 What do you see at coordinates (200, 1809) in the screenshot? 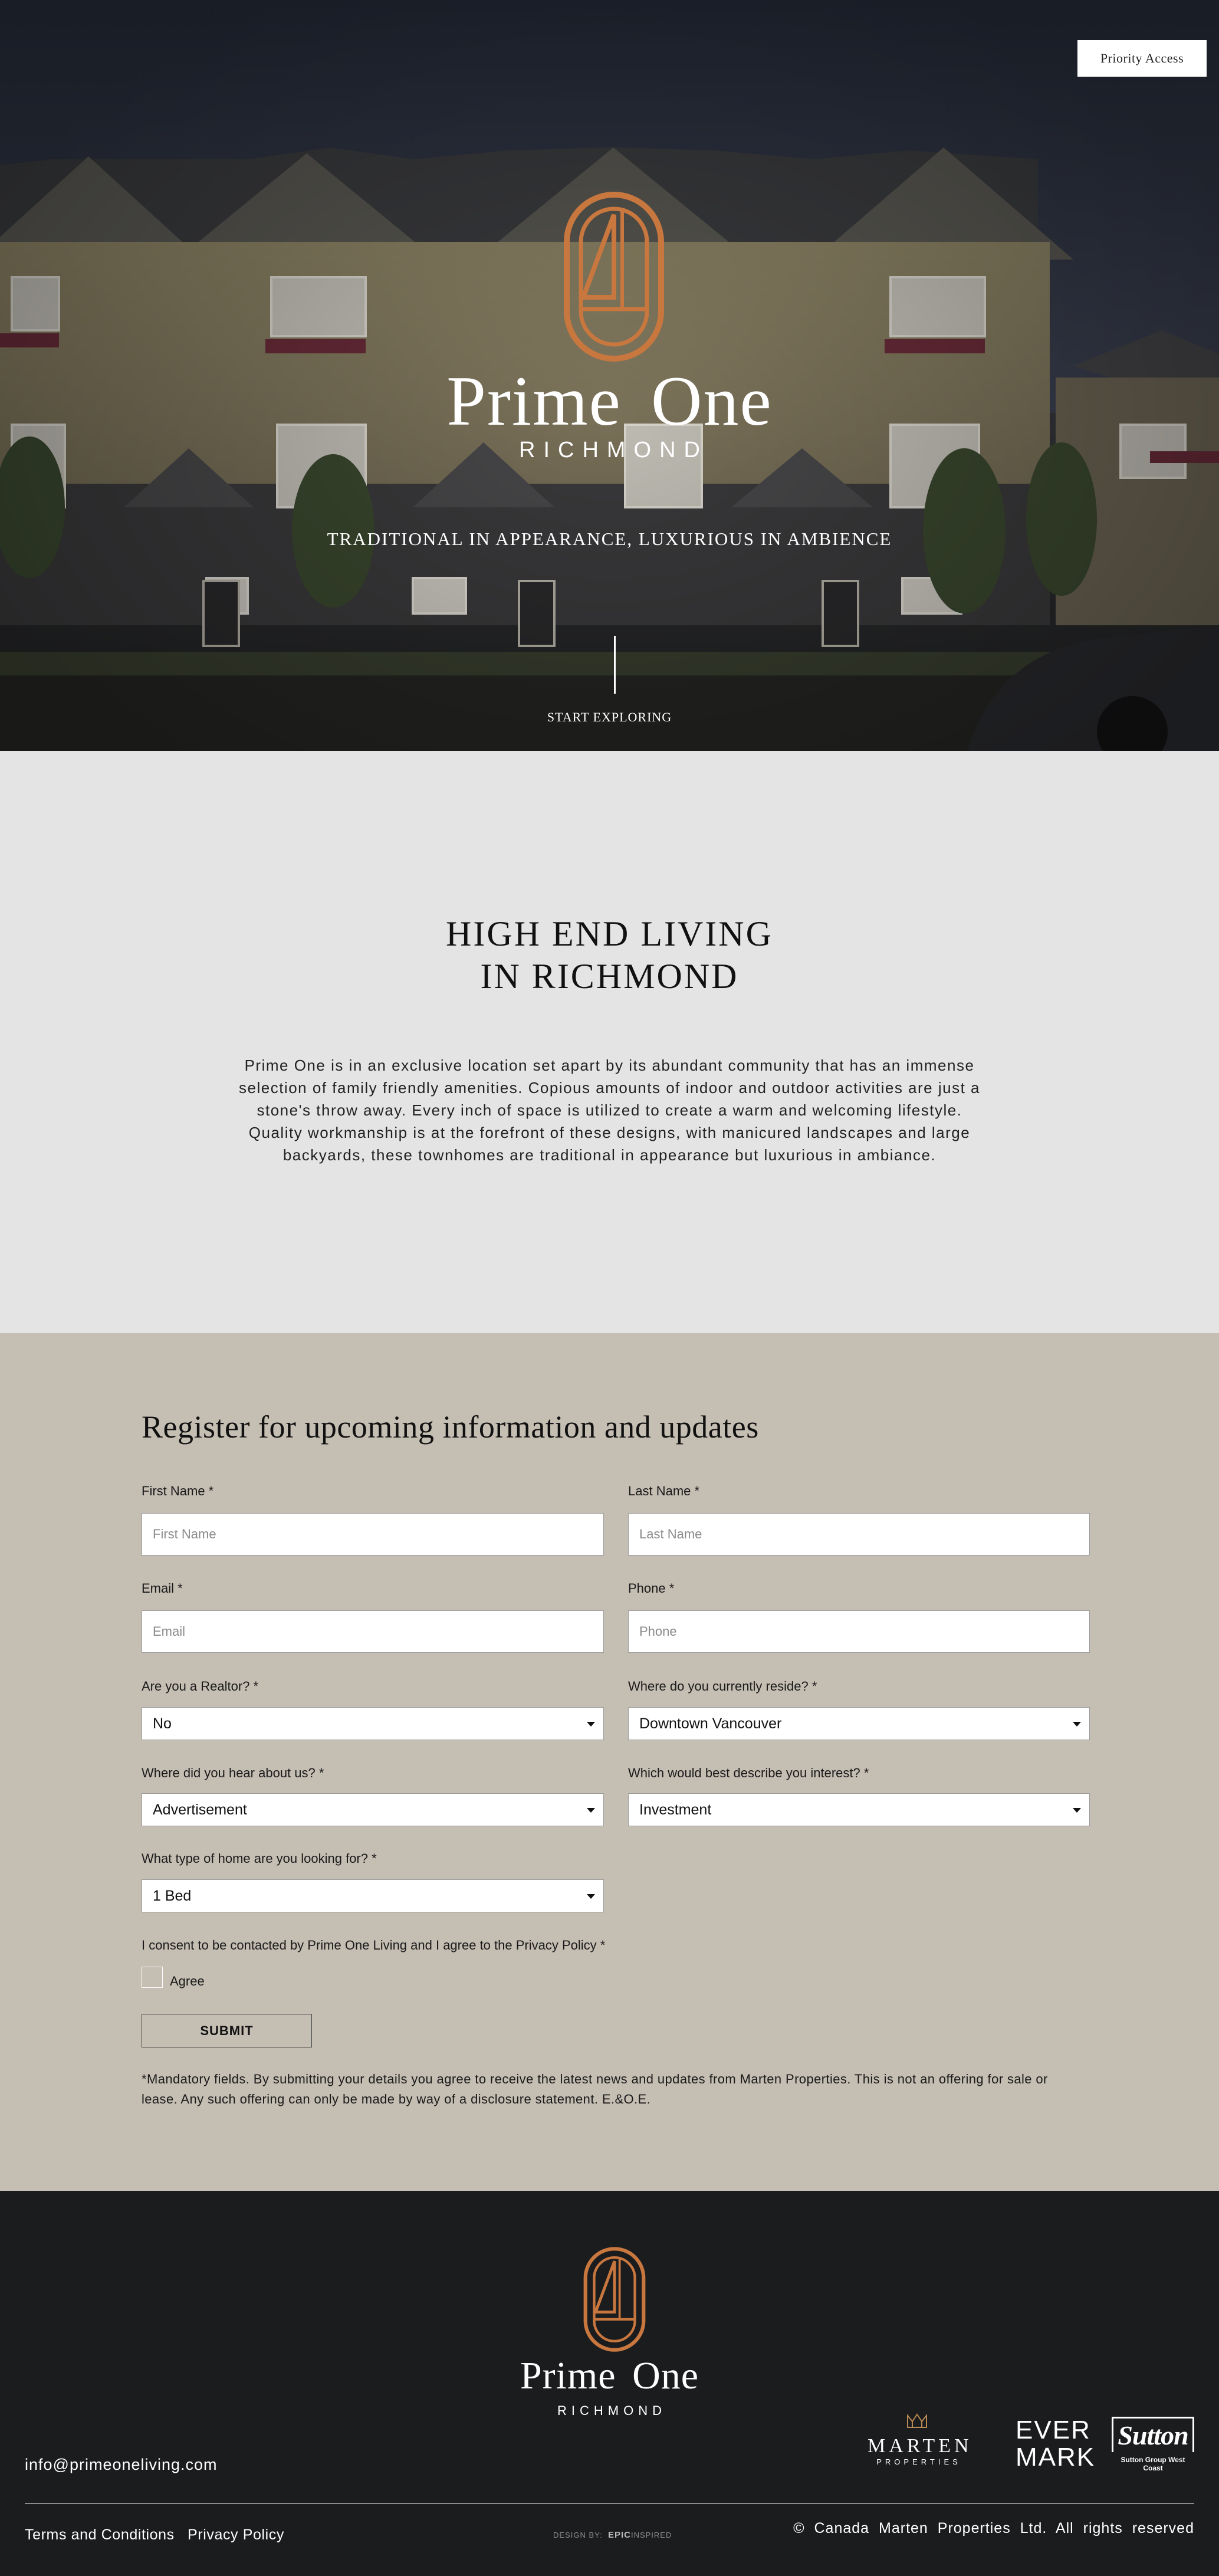
I see `heard-about-select-value: Advertisement` at bounding box center [200, 1809].